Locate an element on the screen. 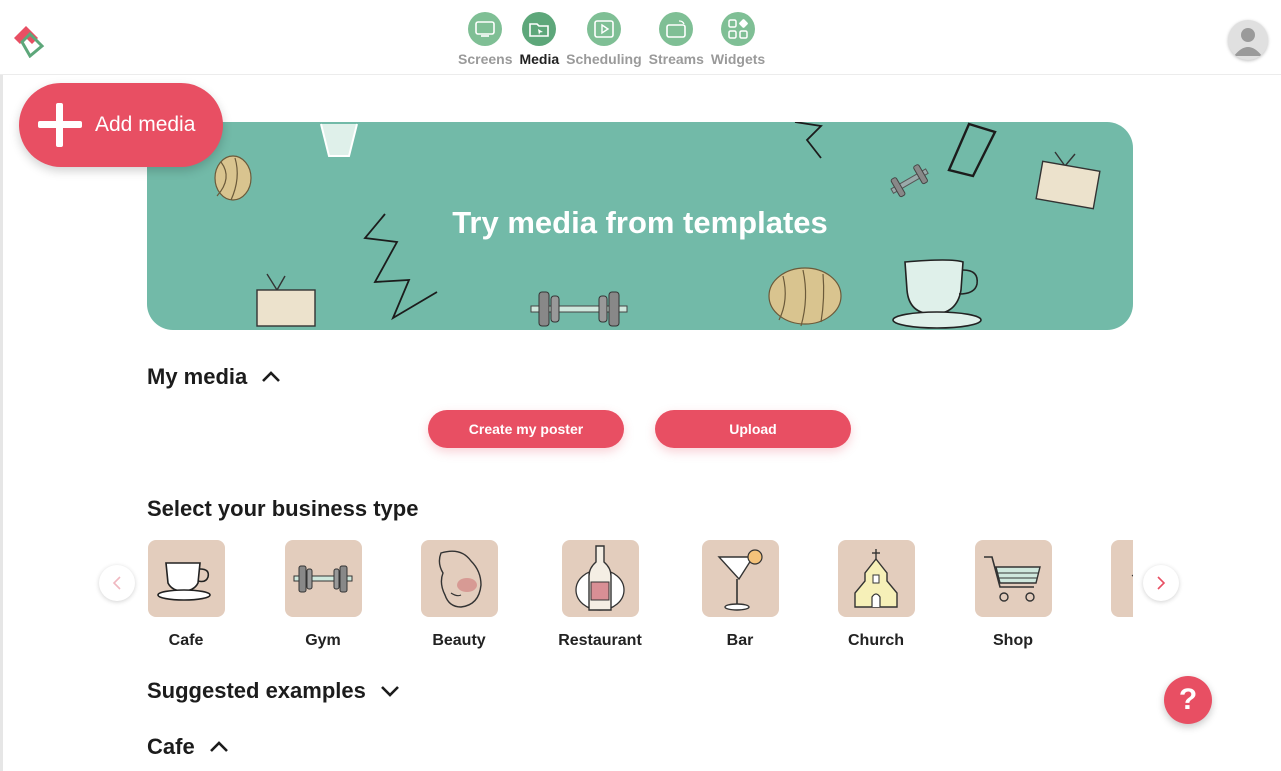  nav-label-widgets: Widgets is located at coordinates (738, 59).